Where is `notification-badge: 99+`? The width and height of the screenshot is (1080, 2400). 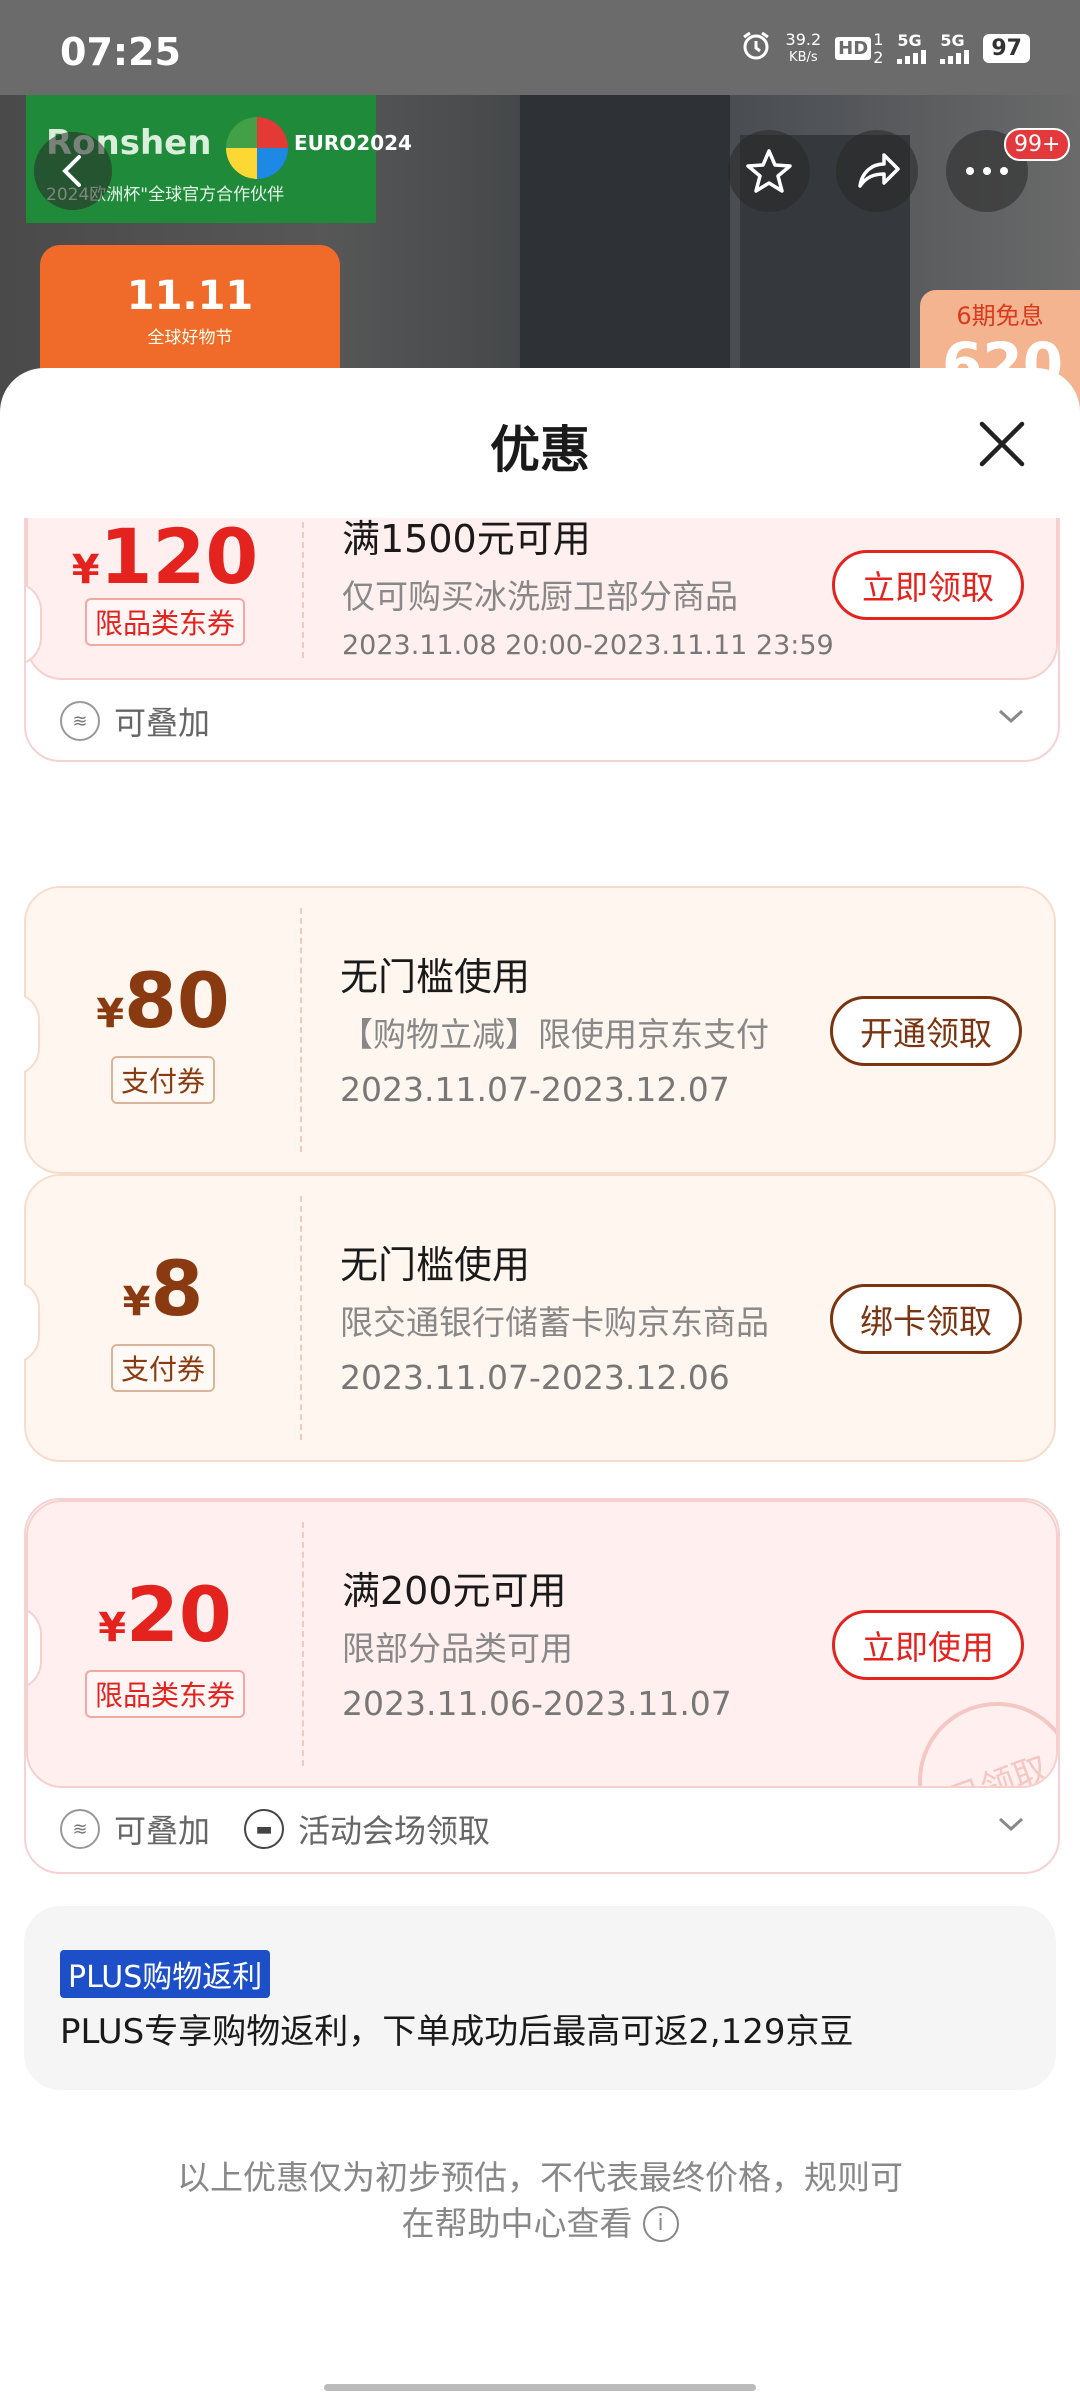
notification-badge: 99+ is located at coordinates (1037, 144).